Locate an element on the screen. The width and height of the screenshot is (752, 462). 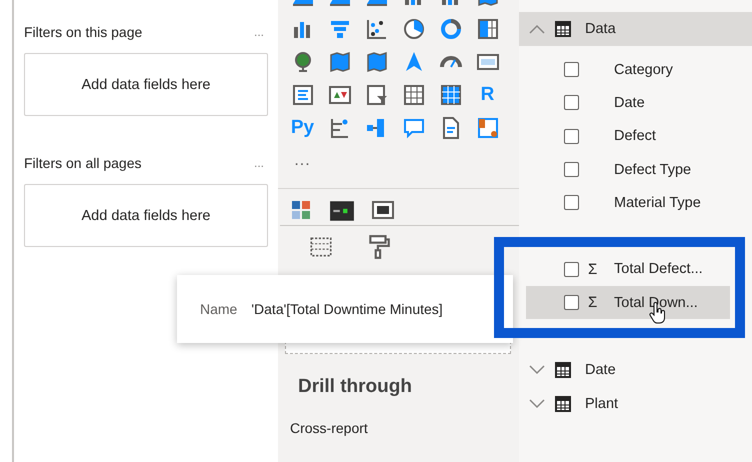
table-row: Data is located at coordinates (635, 29).